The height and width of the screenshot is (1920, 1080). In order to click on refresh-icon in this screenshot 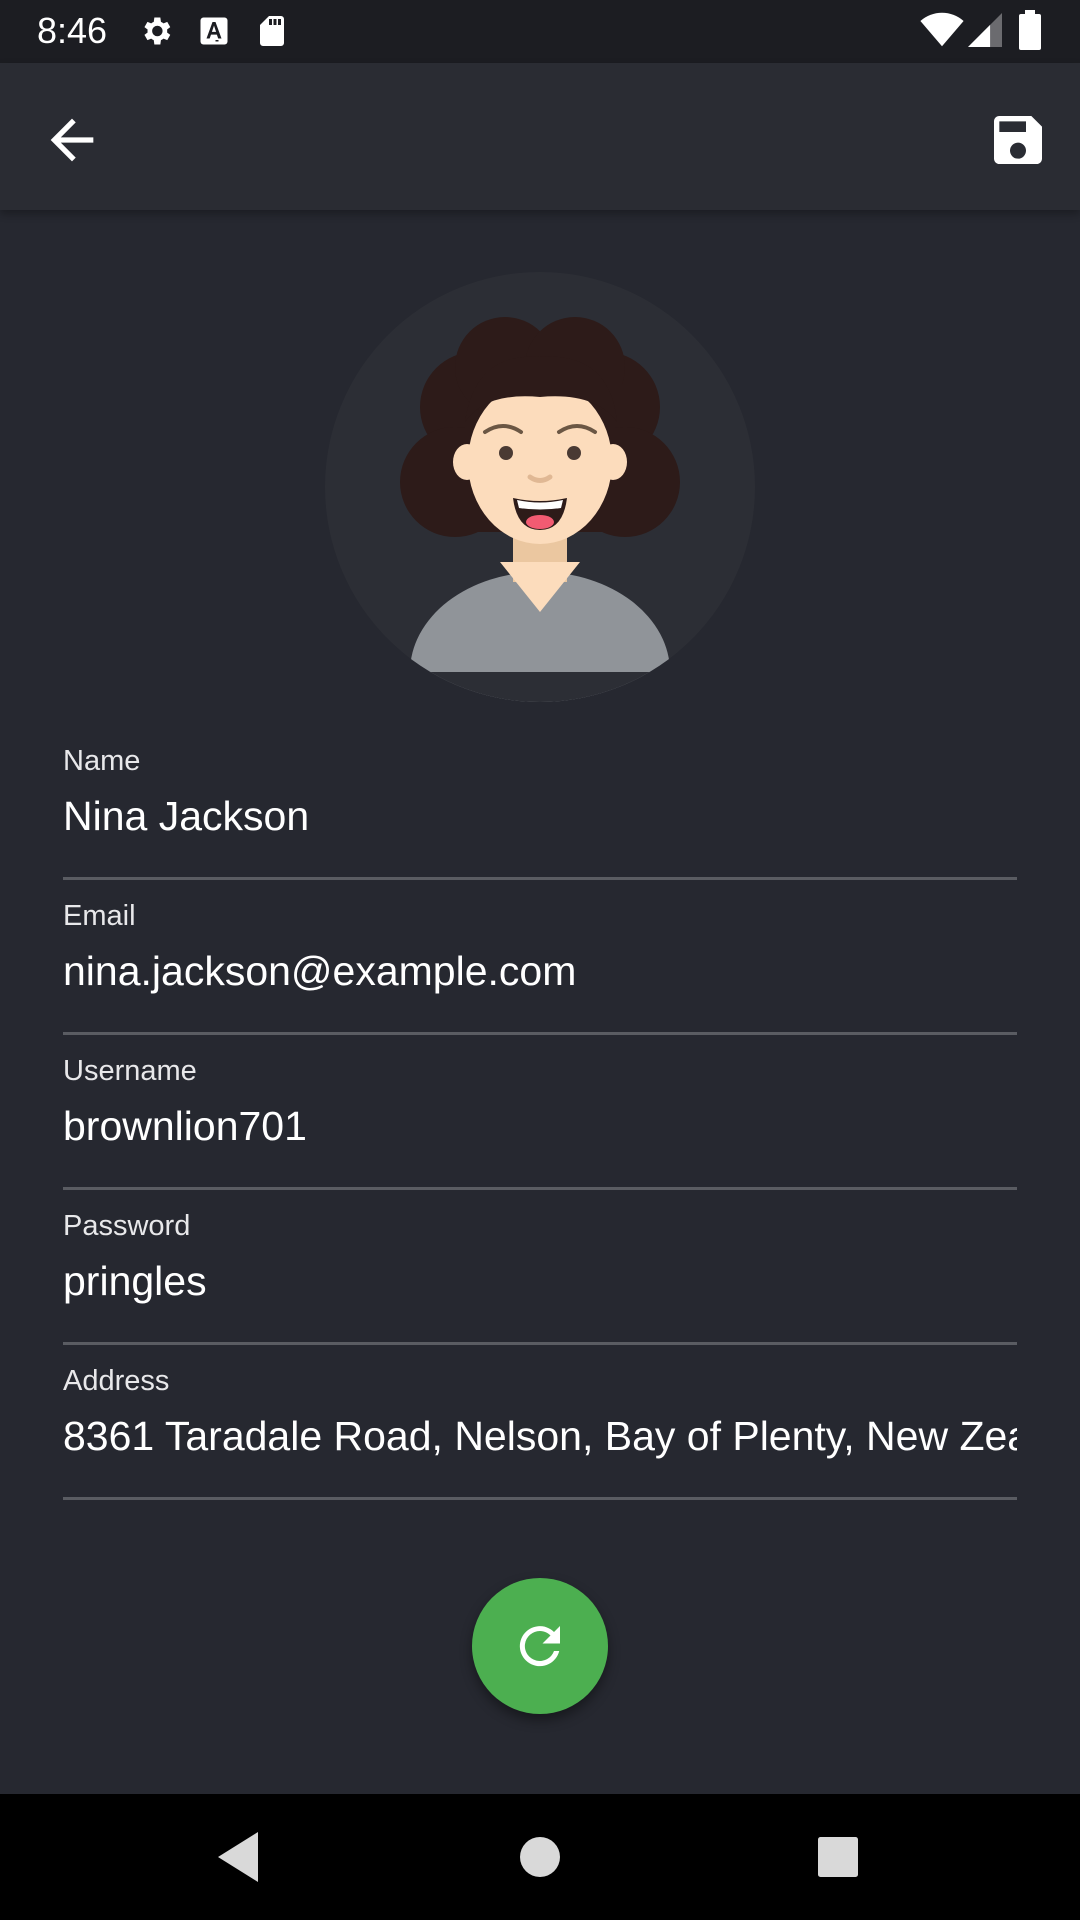, I will do `click(539, 1646)`.